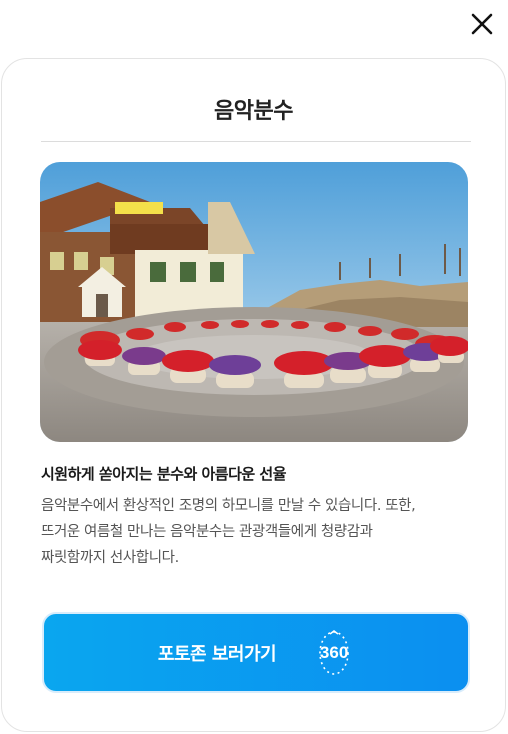  I want to click on close-icon, so click(482, 24).